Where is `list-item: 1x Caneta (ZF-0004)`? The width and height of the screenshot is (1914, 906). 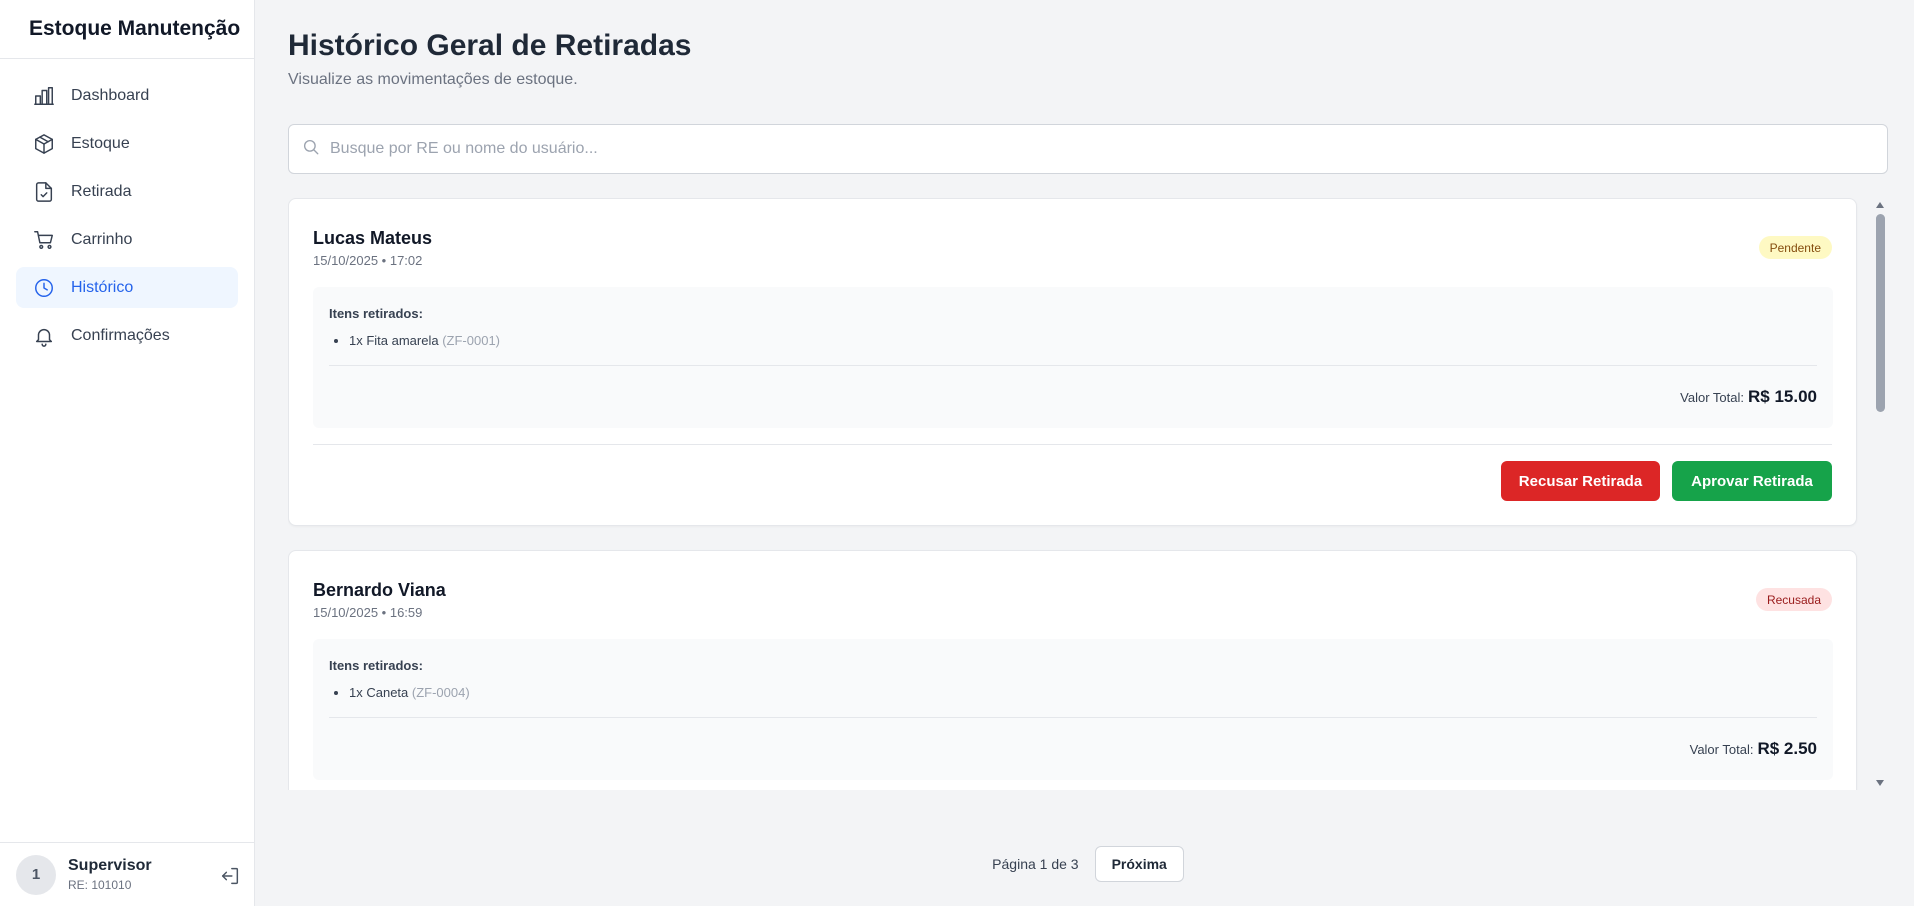 list-item: 1x Caneta (ZF-0004) is located at coordinates (409, 692).